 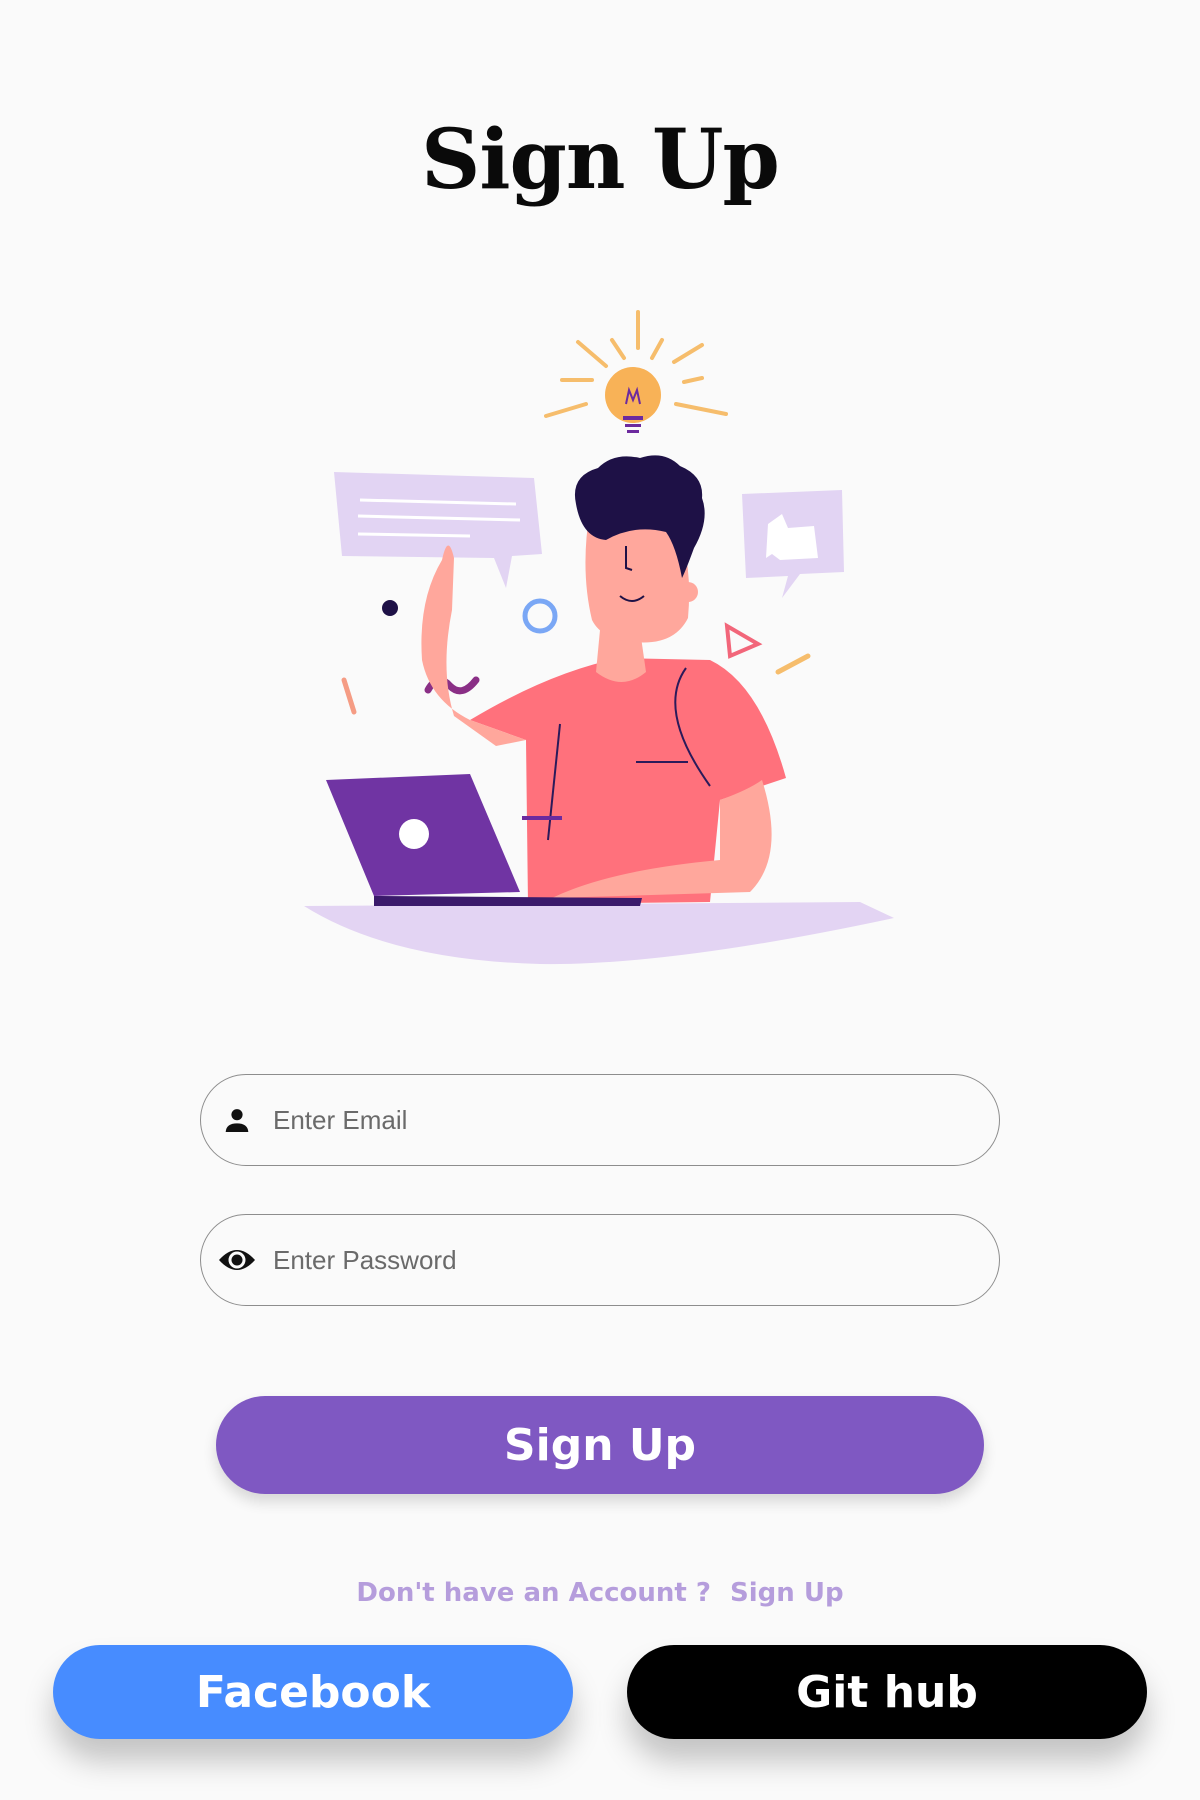 I want to click on person-icon, so click(x=237, y=1120).